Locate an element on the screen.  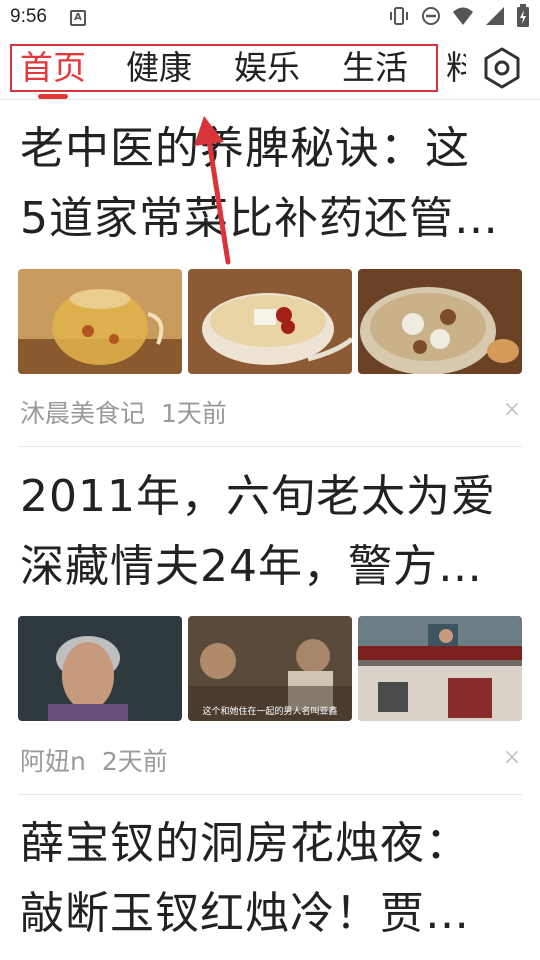
article-title-line: 老中医的养脾秘诀：这 is located at coordinates (245, 148).